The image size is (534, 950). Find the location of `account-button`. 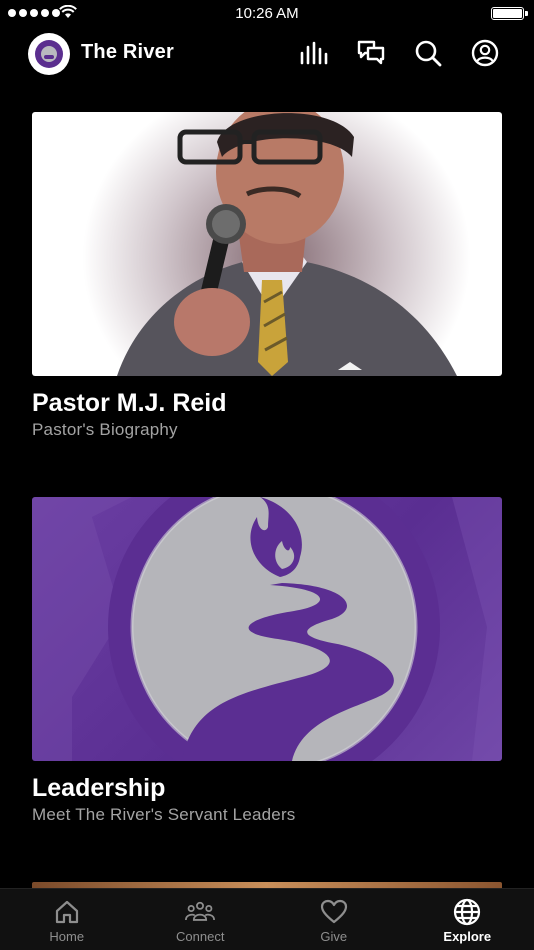

account-button is located at coordinates (485, 55).